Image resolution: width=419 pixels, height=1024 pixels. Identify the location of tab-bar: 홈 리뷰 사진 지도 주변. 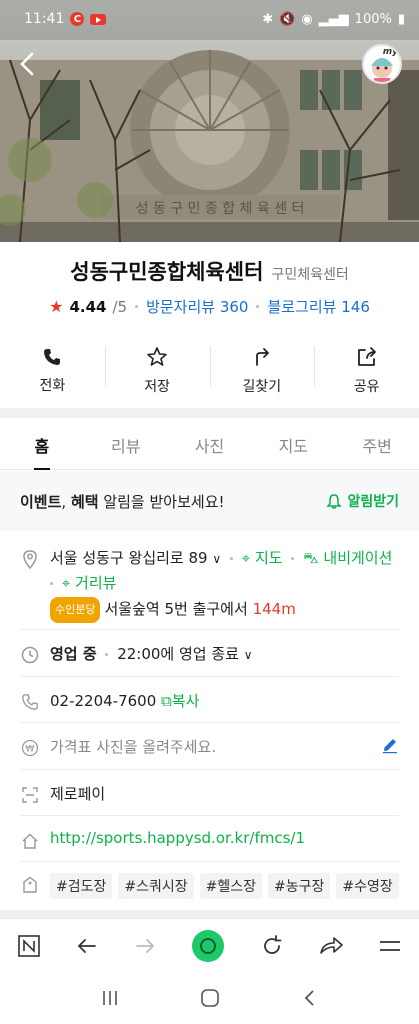
(209, 445).